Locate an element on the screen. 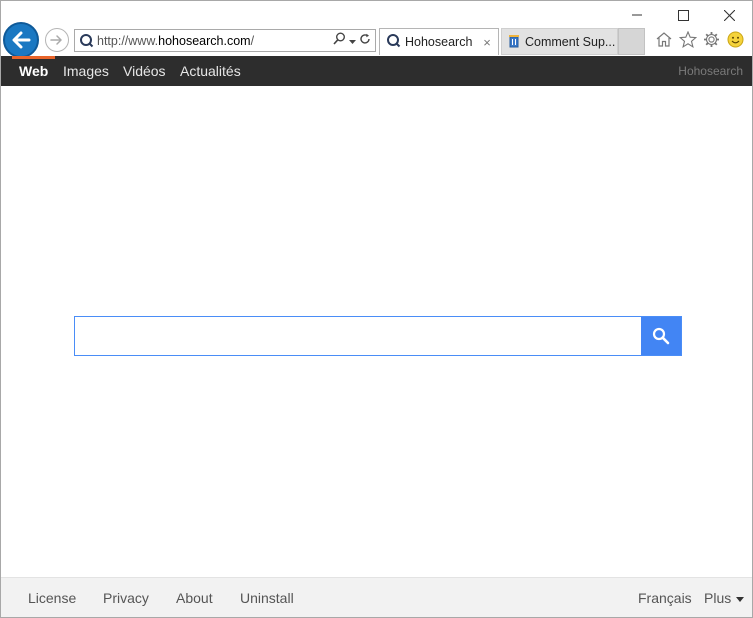 The height and width of the screenshot is (618, 753). footer-link-license: License is located at coordinates (52, 597).